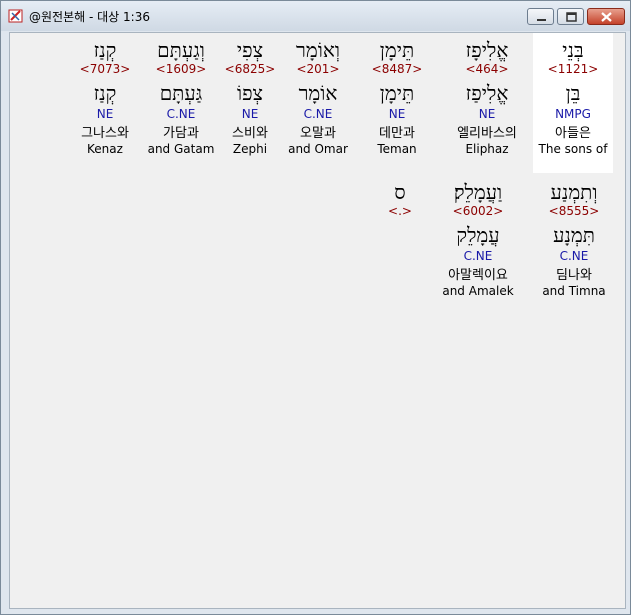  Describe the element at coordinates (181, 149) in the screenshot. I see `english-gloss: and Gatam` at that location.